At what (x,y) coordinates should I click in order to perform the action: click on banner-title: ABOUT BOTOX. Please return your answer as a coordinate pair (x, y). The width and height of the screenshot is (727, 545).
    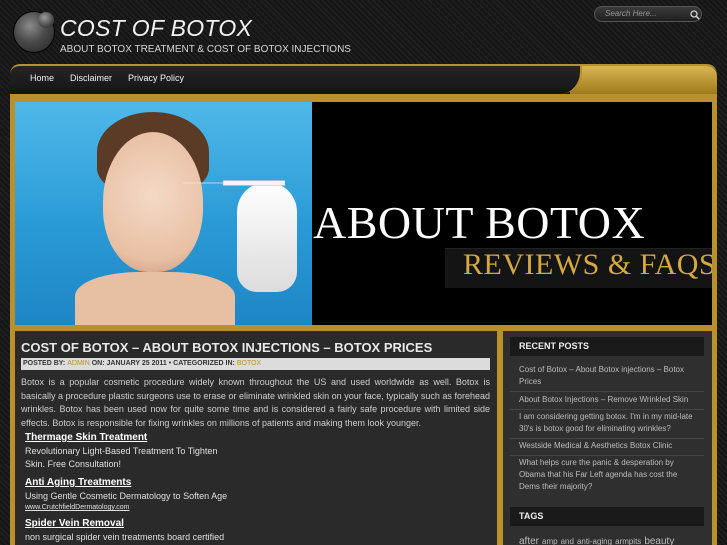
    Looking at the image, I should click on (479, 222).